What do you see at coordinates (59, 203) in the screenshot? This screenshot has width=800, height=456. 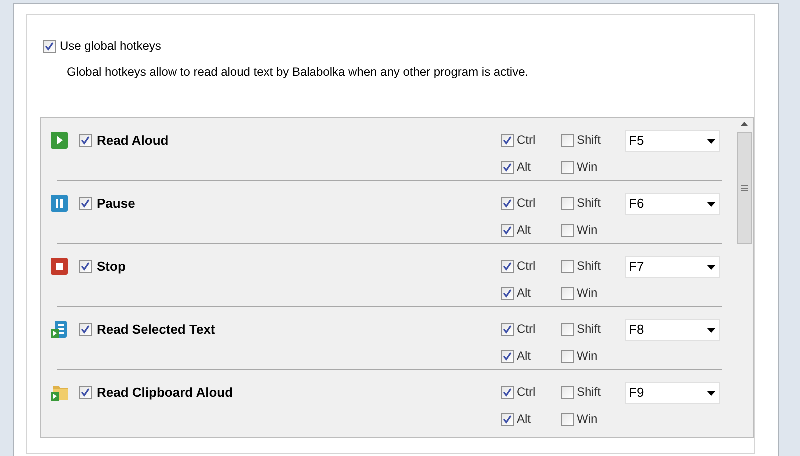 I see `pause-icon` at bounding box center [59, 203].